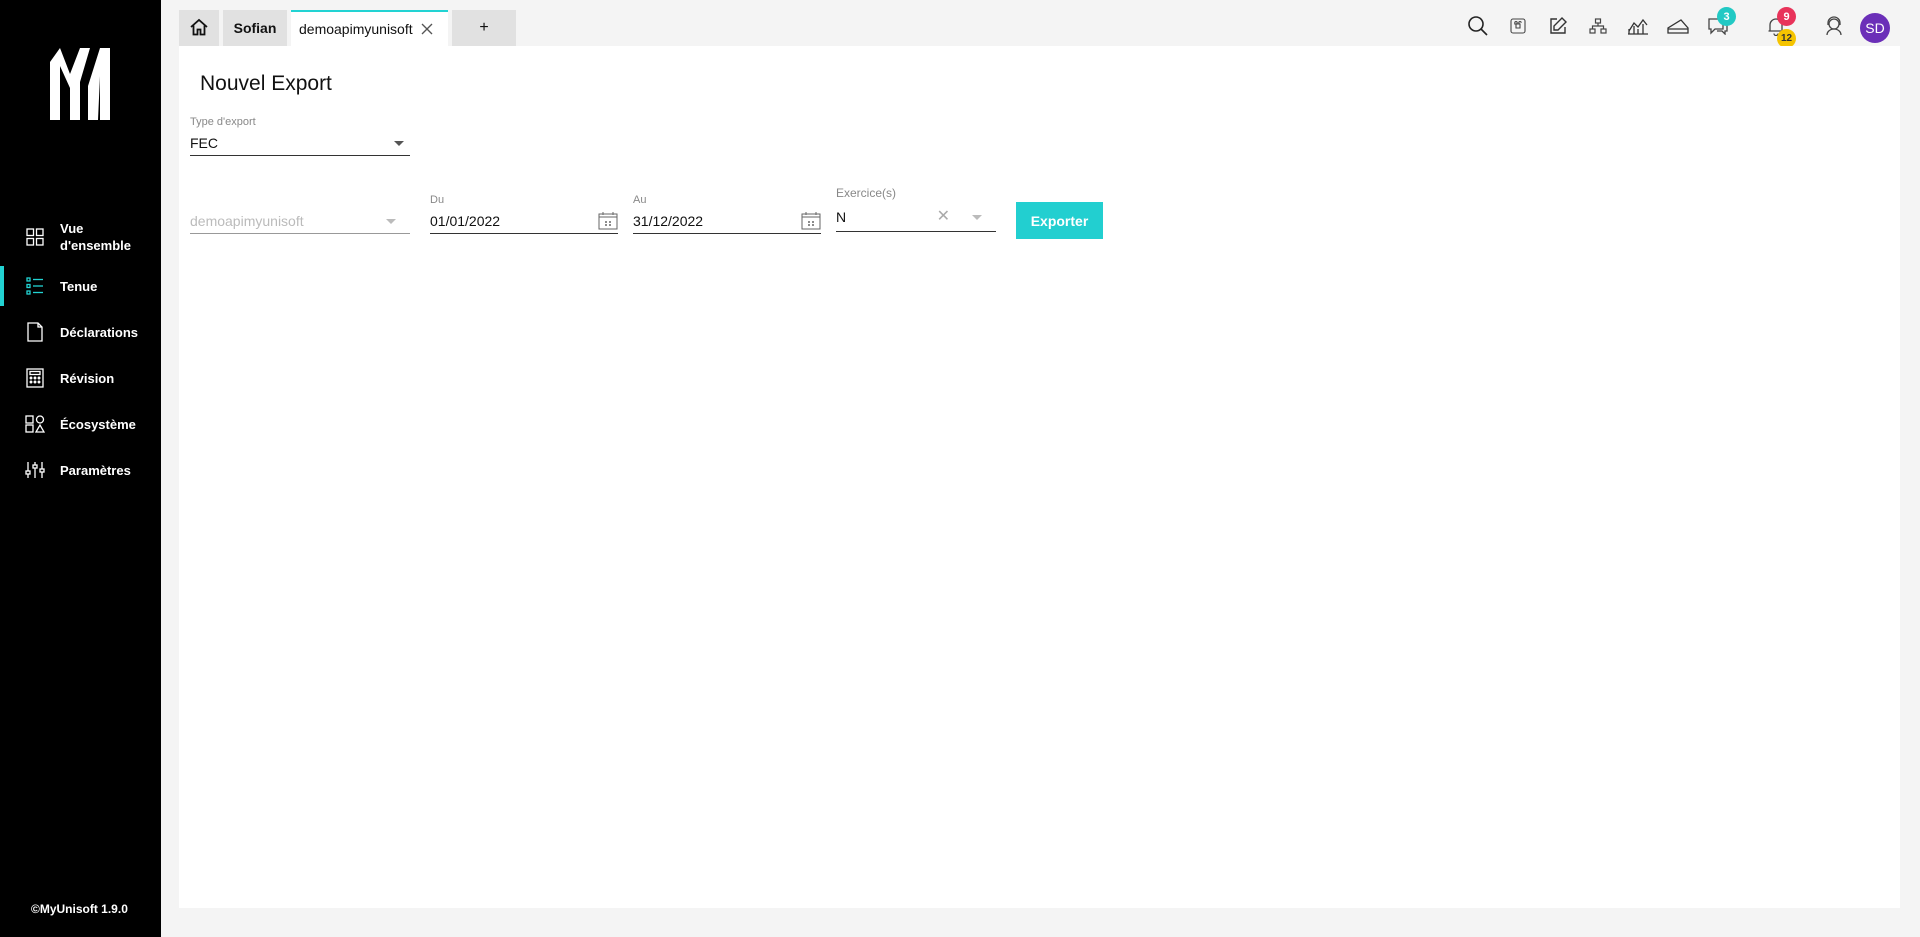 The width and height of the screenshot is (1920, 937). Describe the element at coordinates (266, 83) in the screenshot. I see `page-title: Nouvel Export` at that location.